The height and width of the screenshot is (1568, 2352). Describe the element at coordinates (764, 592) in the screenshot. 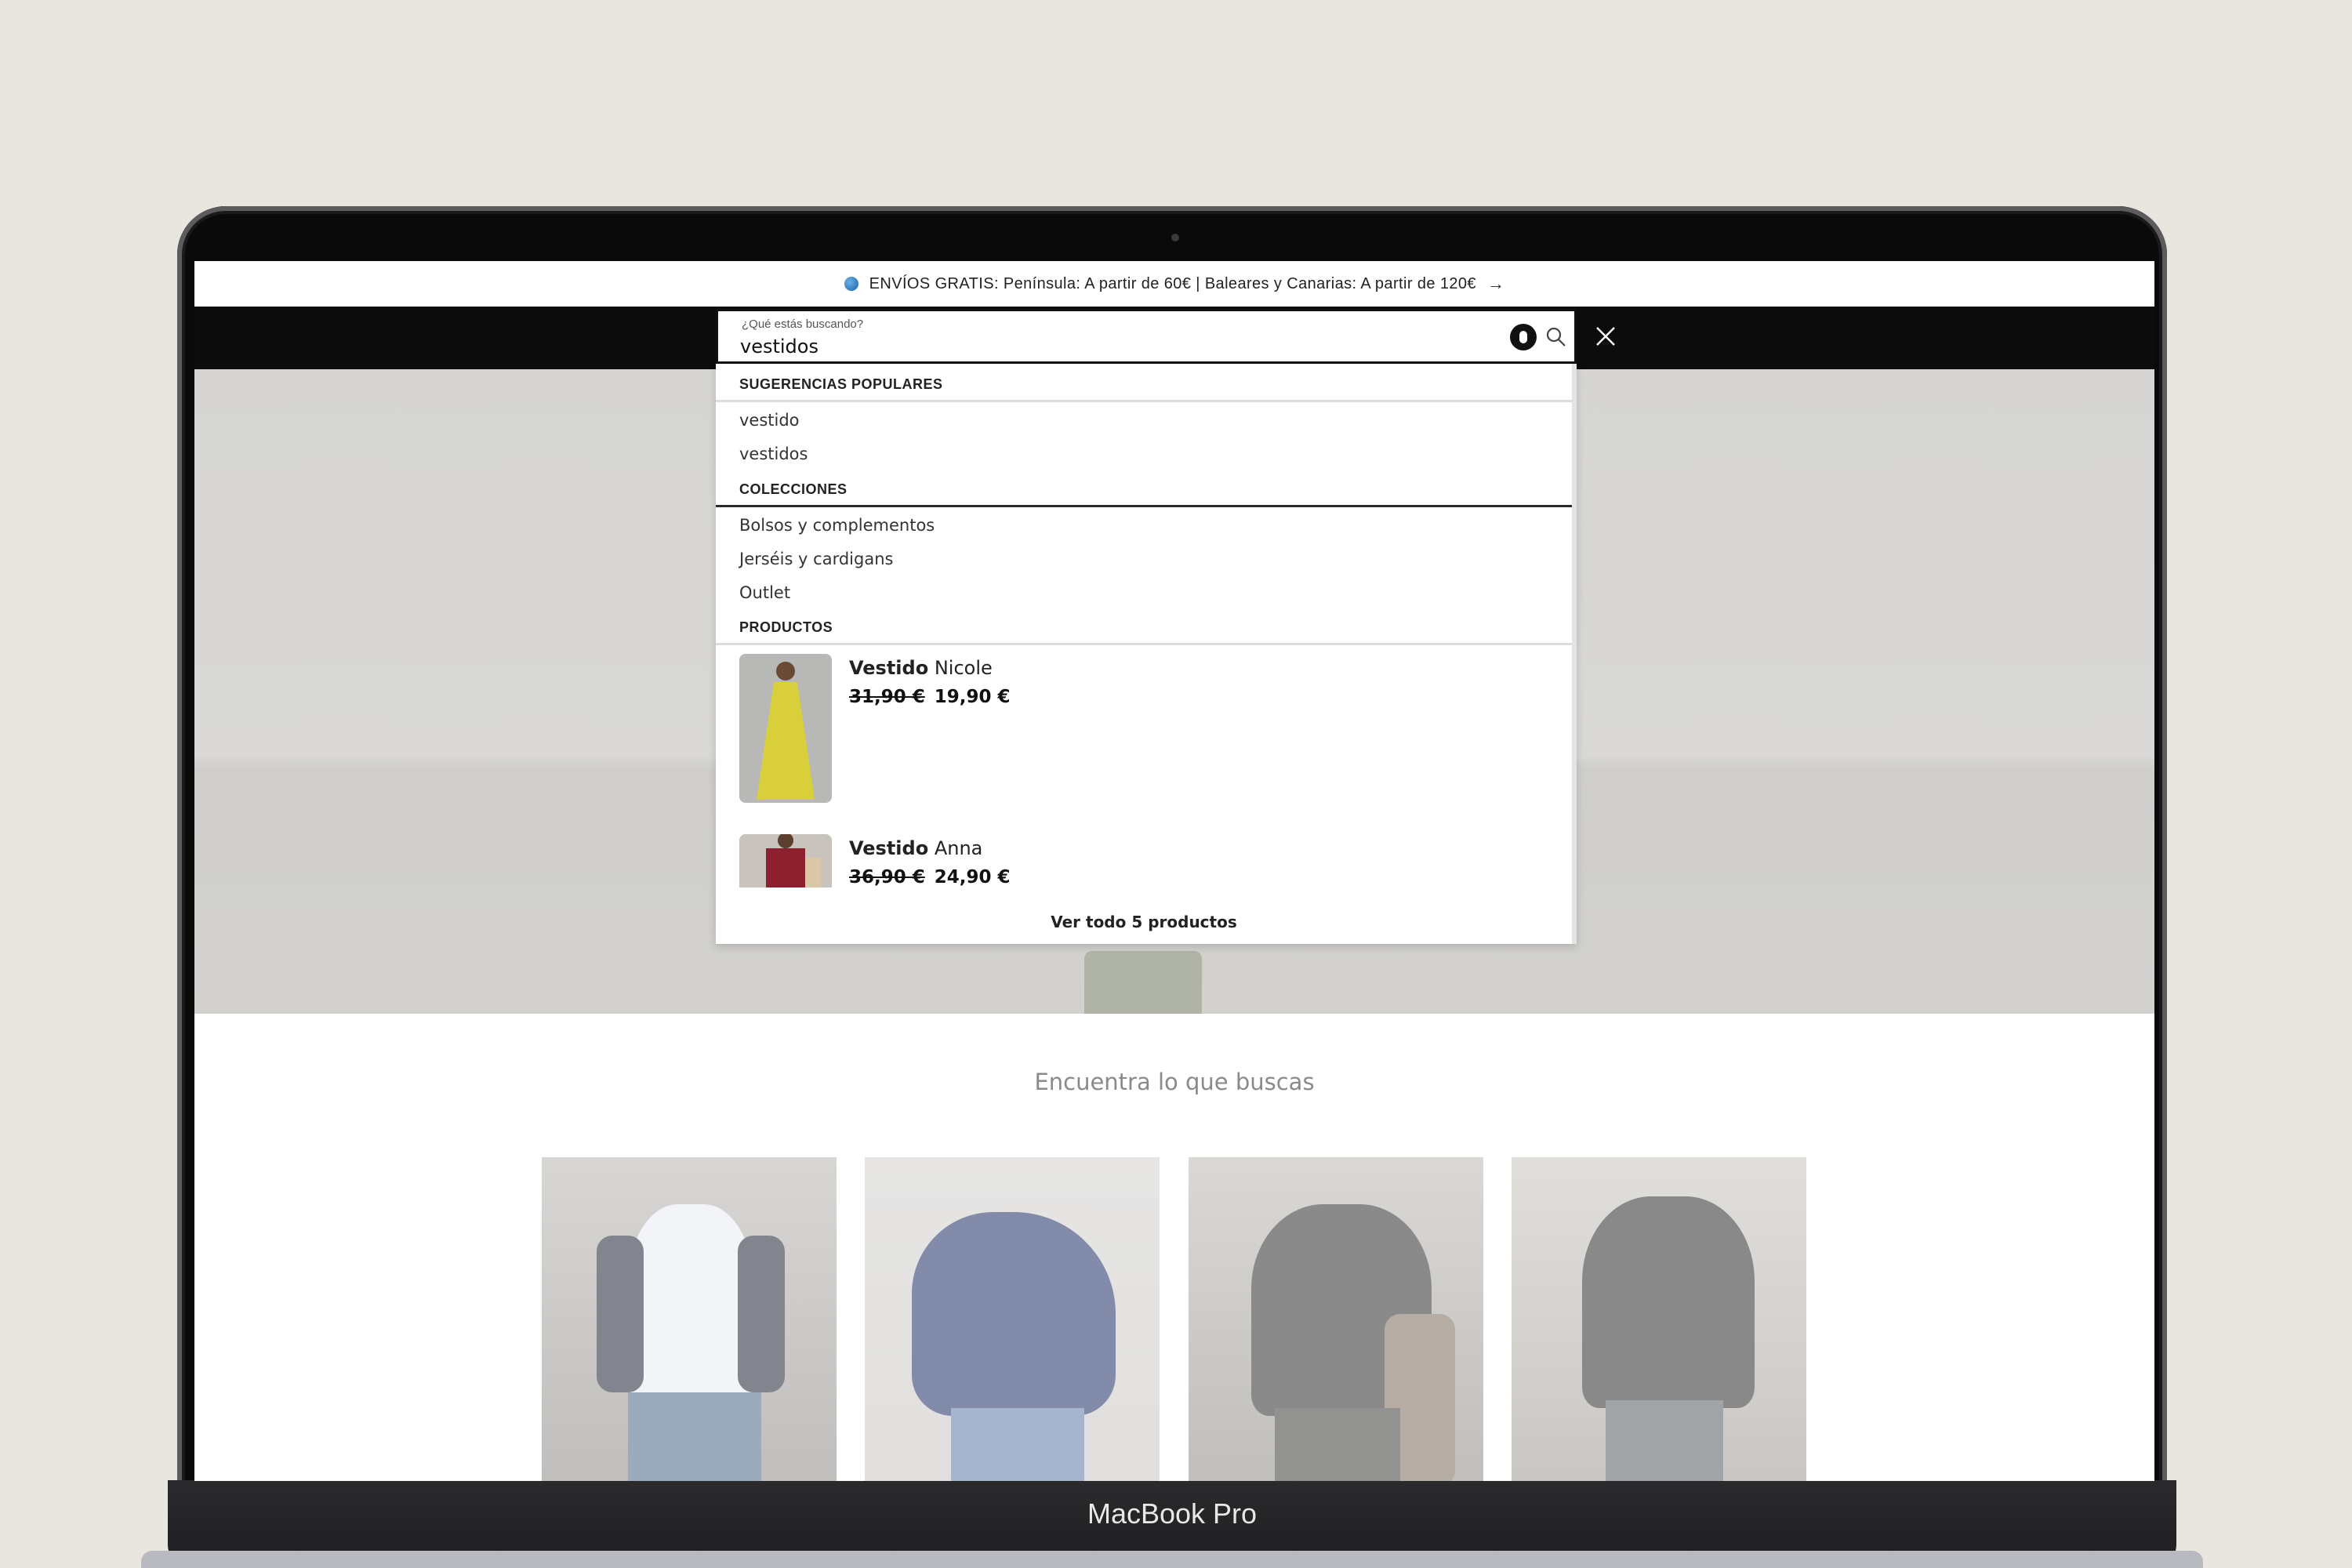

I see `collection-item: Outlet` at that location.